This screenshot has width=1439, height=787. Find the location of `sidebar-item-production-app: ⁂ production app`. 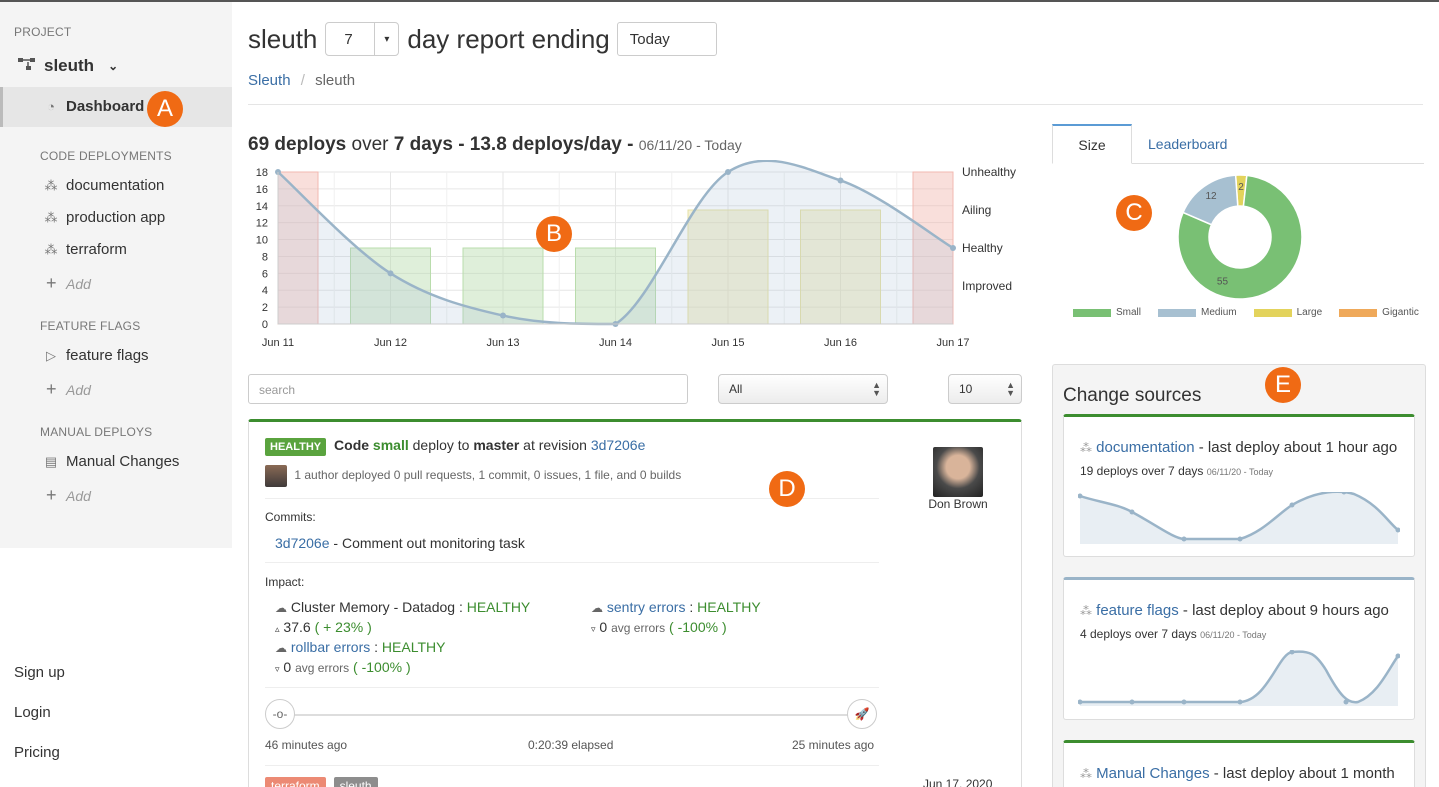

sidebar-item-production-app: ⁂ production app is located at coordinates (105, 217).